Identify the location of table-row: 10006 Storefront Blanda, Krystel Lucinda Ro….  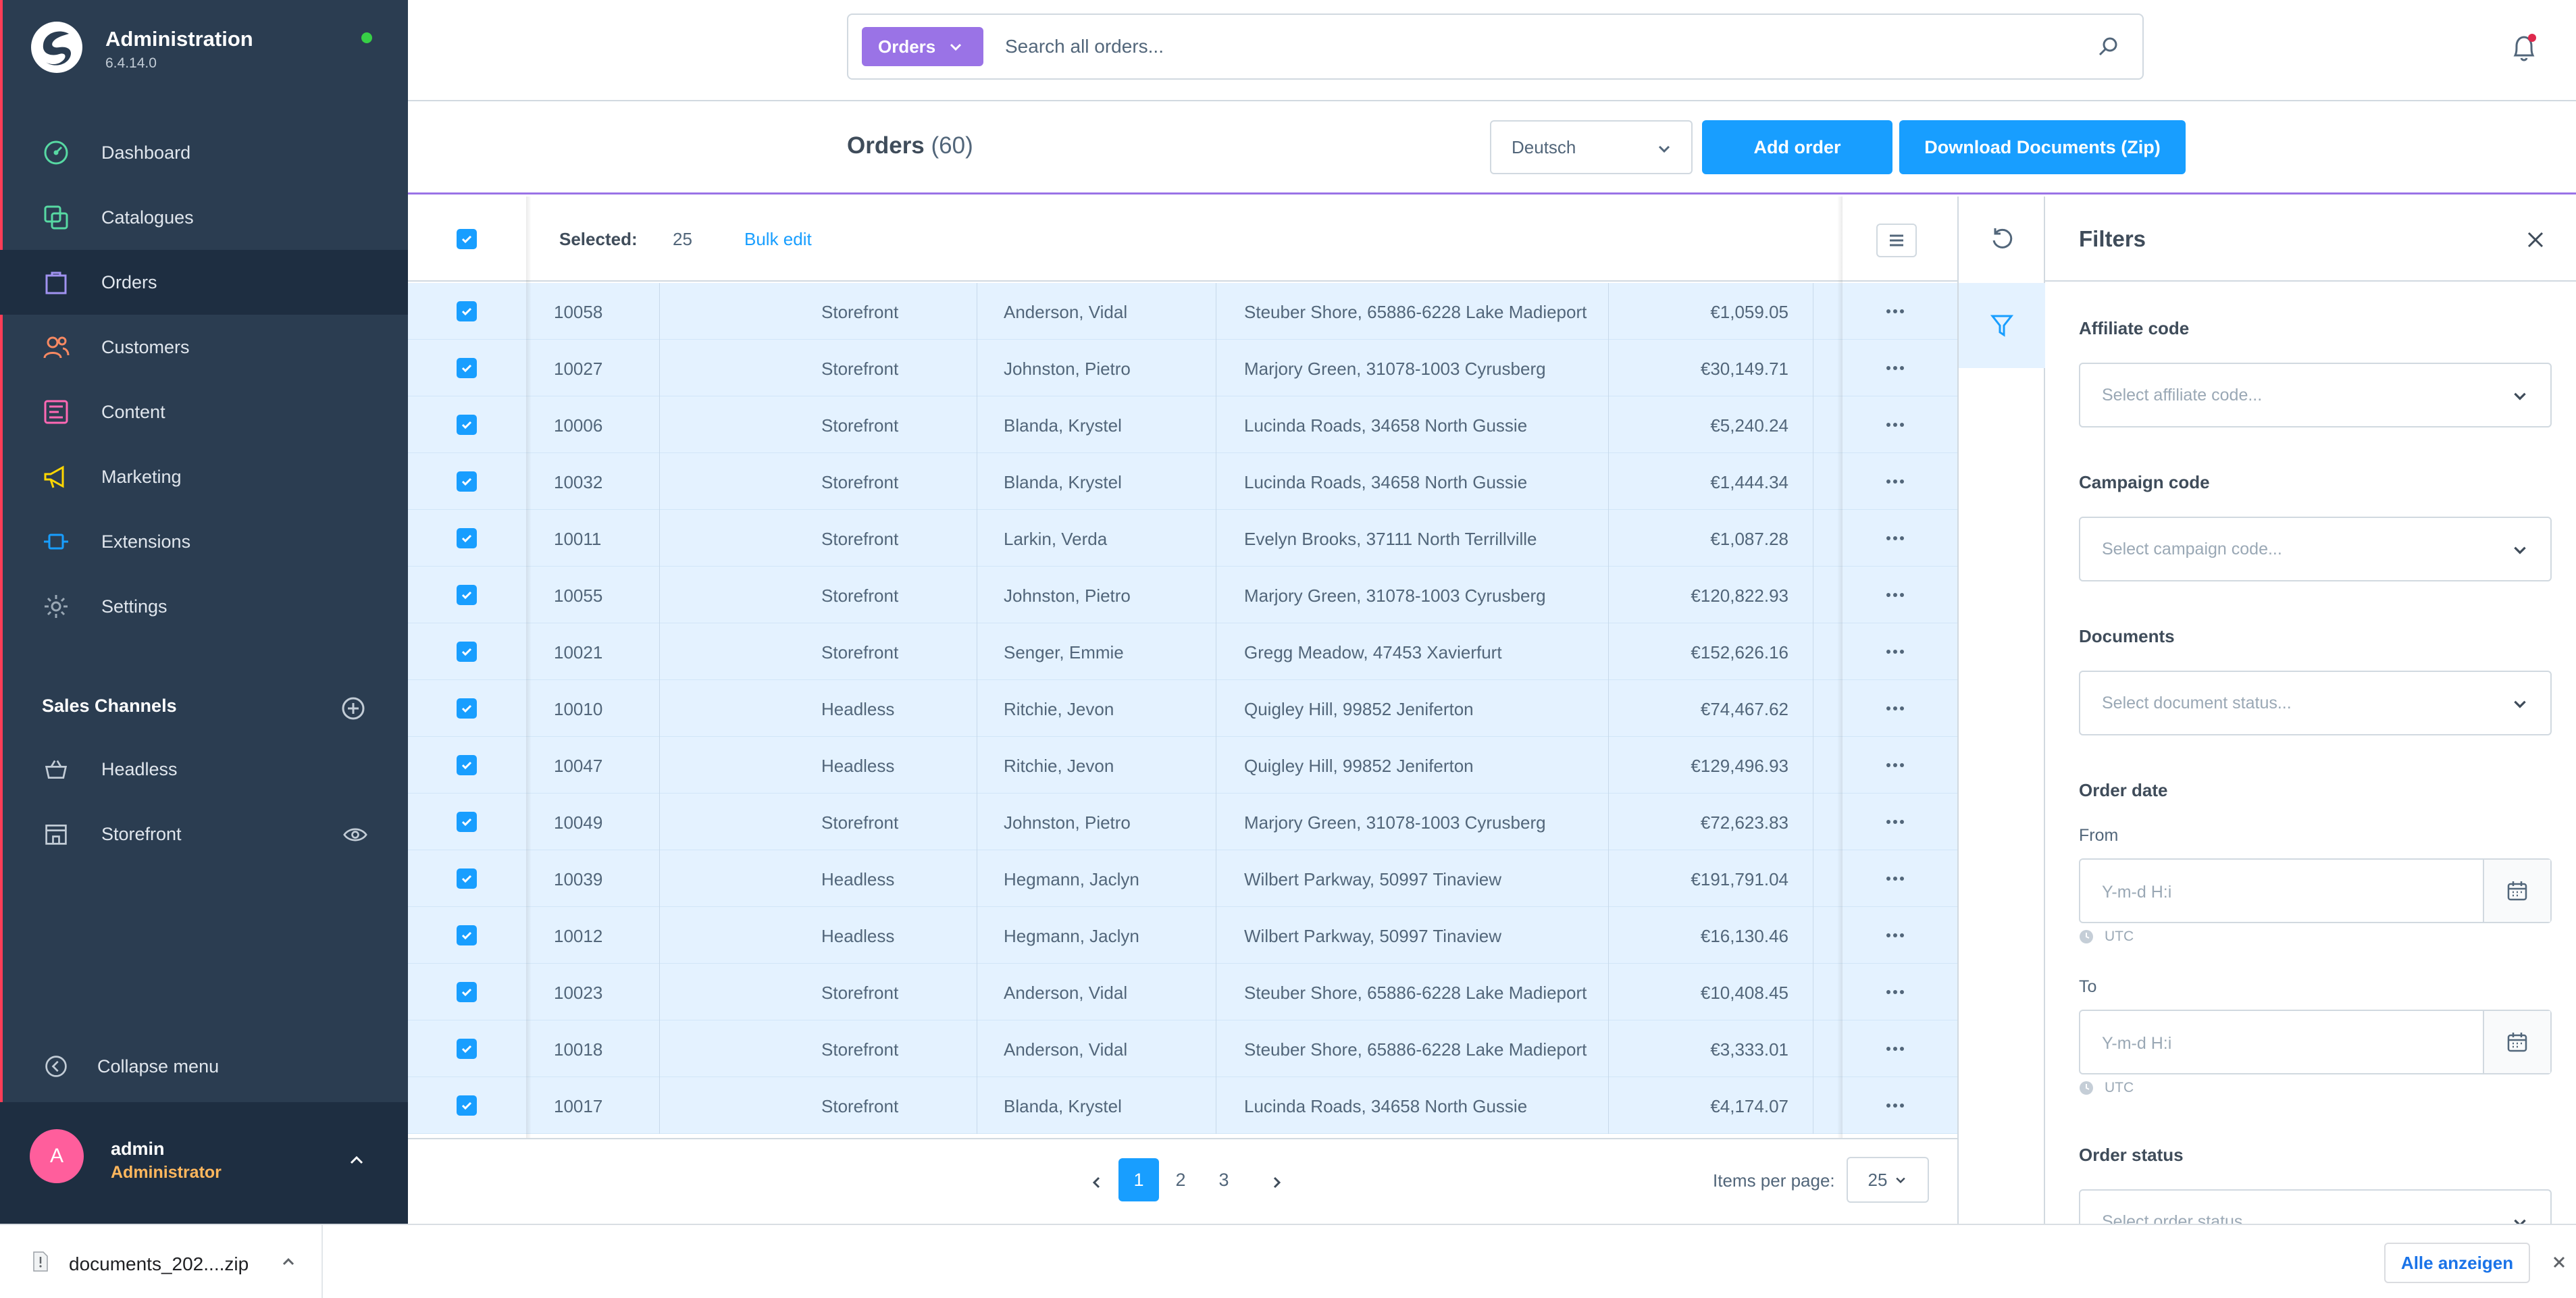
(1182, 424).